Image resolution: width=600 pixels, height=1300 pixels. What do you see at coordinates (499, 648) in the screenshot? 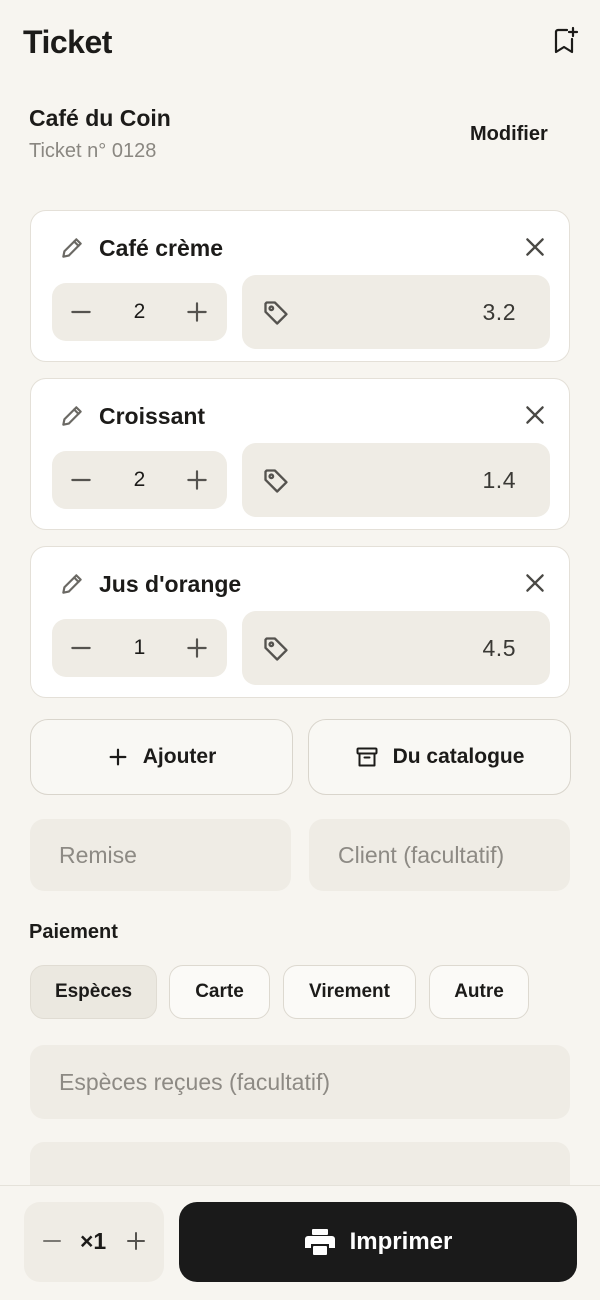
I see `price-value: 4.5` at bounding box center [499, 648].